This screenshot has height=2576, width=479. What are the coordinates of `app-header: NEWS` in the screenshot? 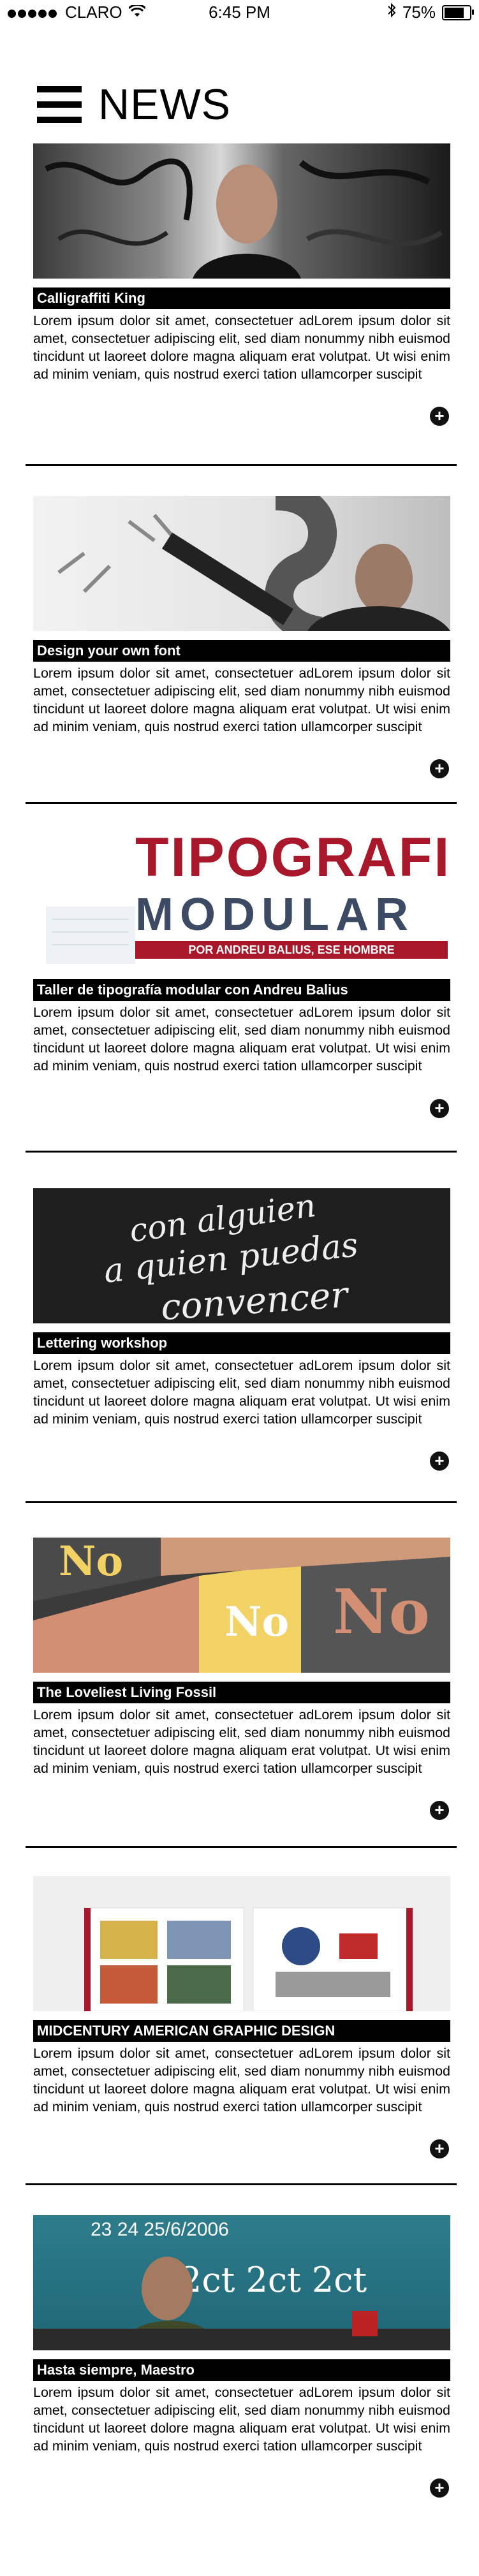 It's located at (134, 104).